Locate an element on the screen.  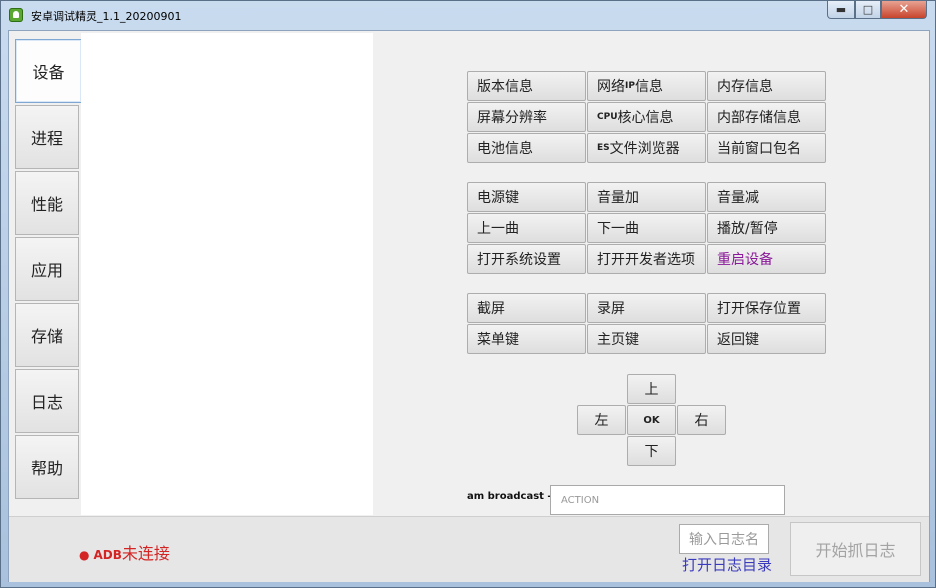
volume-up-button: 音量加 is located at coordinates (646, 197).